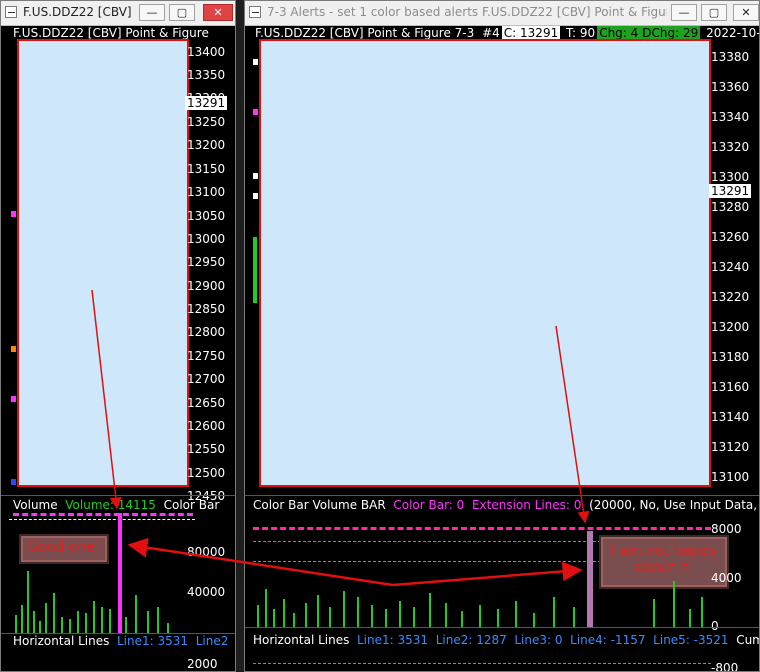 The image size is (760, 672). Describe the element at coordinates (206, 262) in the screenshot. I see `price-tick: 12950` at that location.